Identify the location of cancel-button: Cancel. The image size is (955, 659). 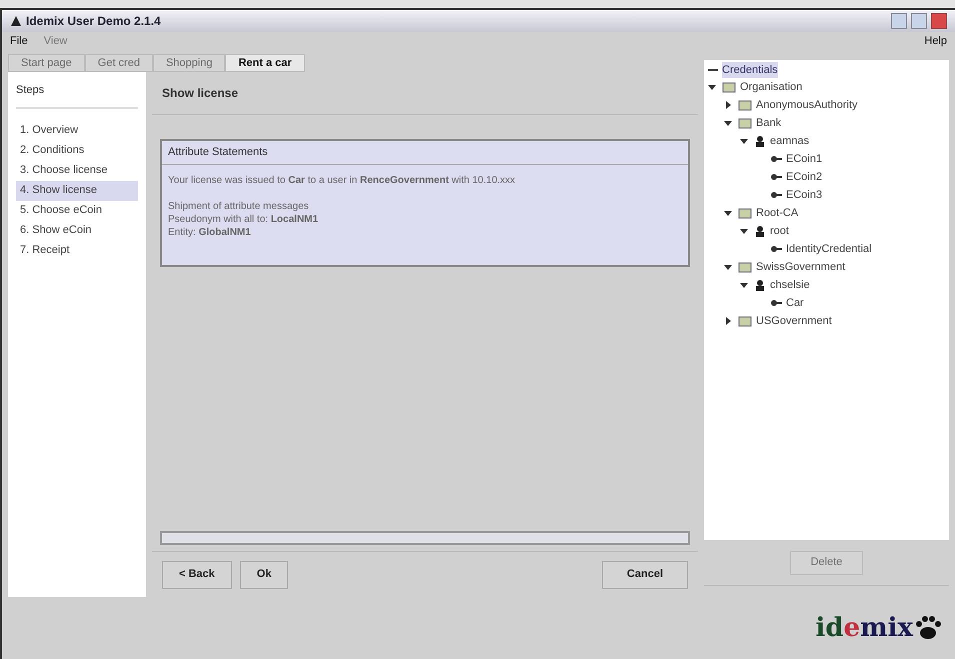
(645, 574).